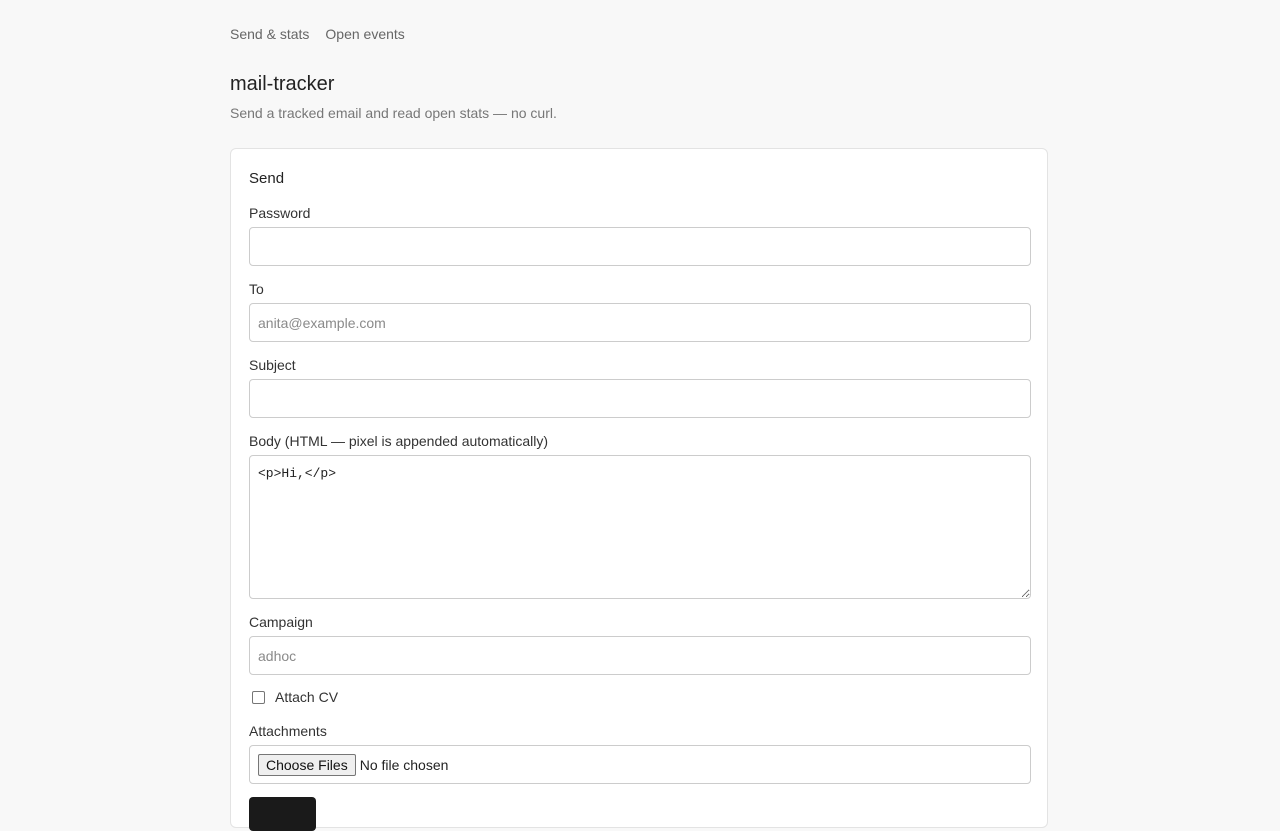  Describe the element at coordinates (640, 527) in the screenshot. I see `body-textarea: <p>Hi,</p>` at that location.